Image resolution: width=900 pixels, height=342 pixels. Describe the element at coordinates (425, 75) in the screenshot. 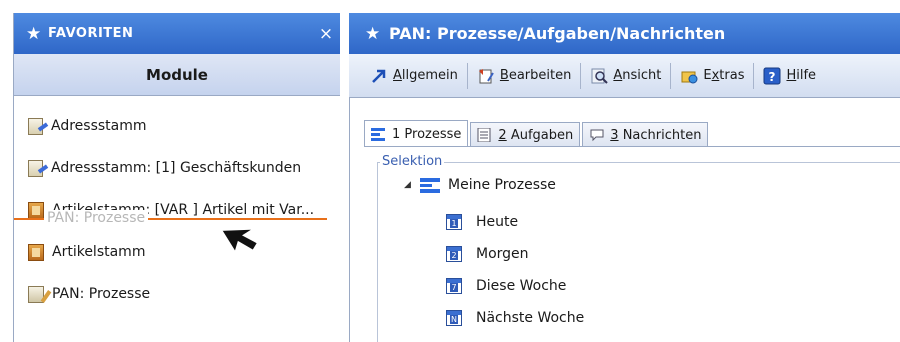

I see `allgemein-label: Allgemein` at that location.